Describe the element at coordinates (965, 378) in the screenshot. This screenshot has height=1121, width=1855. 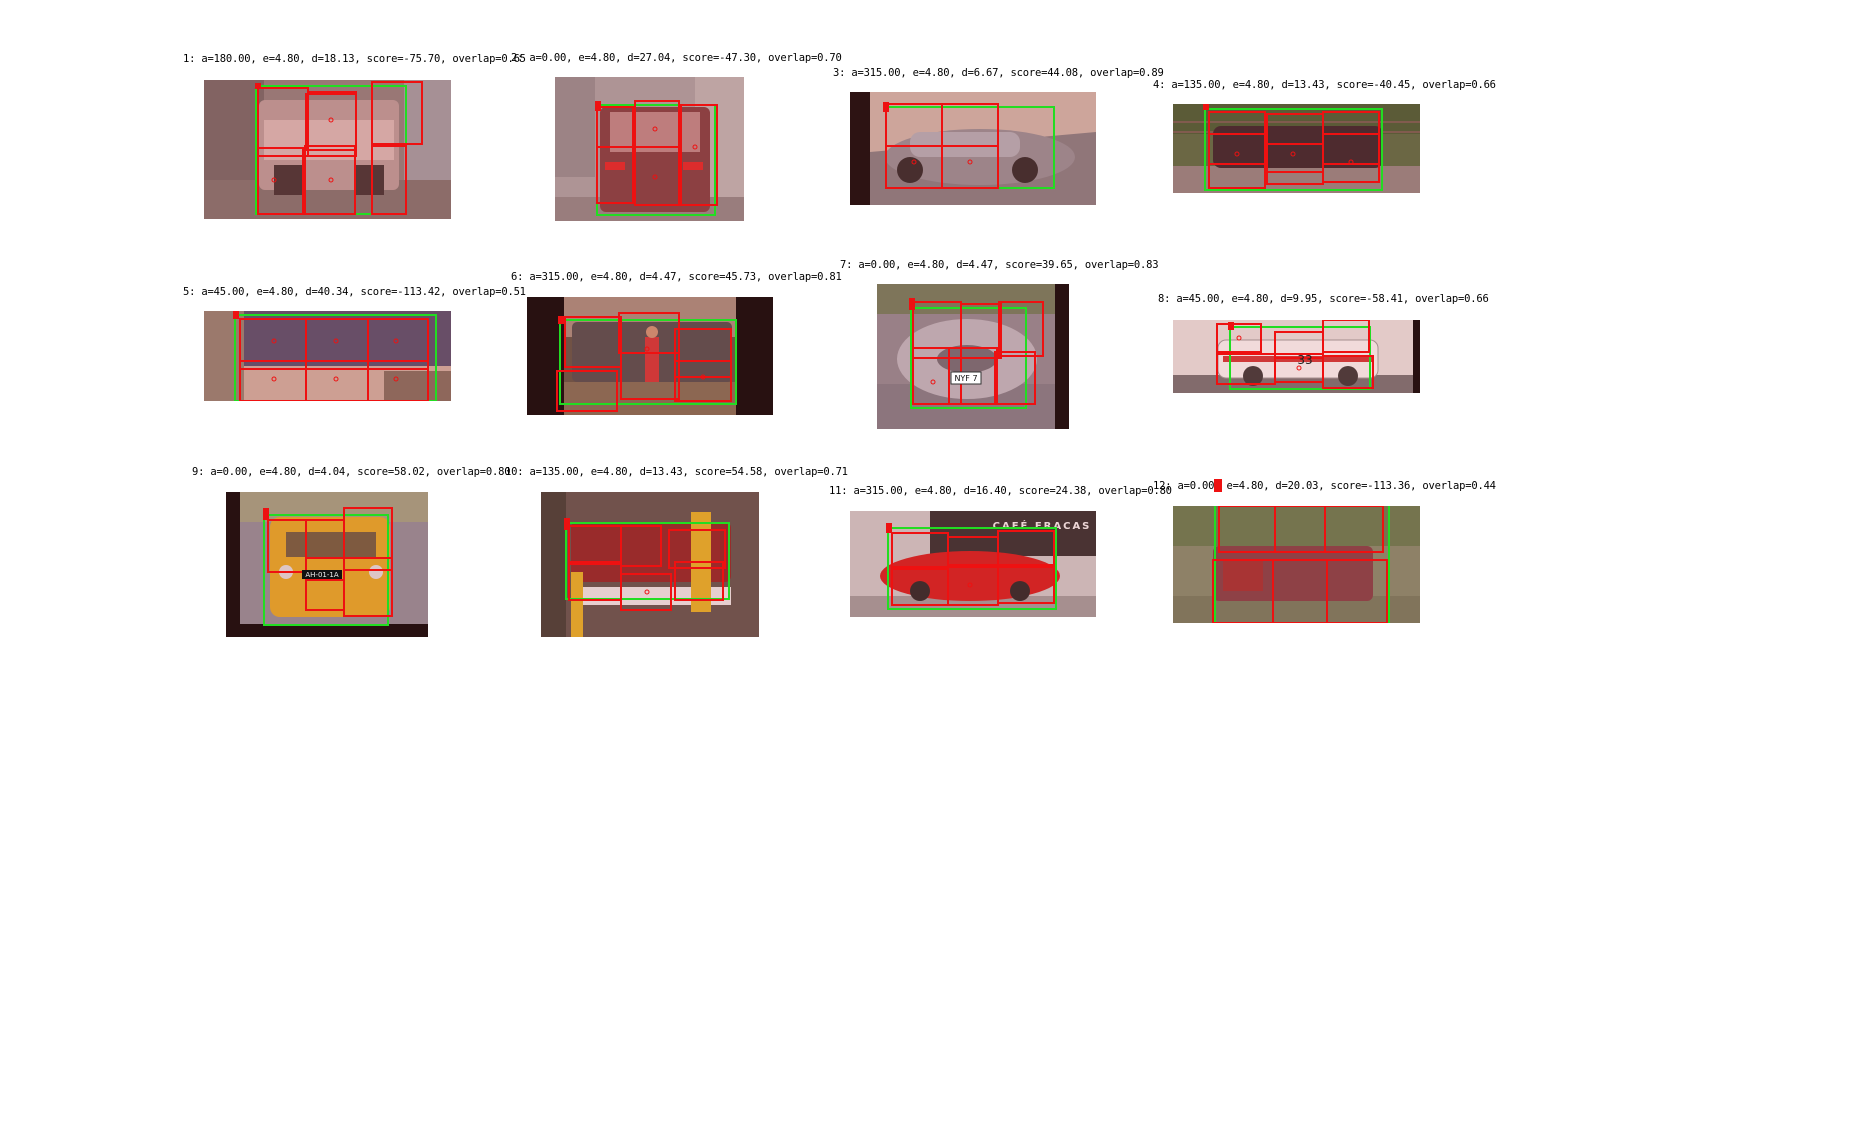
I see `license-plate-text: NYF 7` at that location.